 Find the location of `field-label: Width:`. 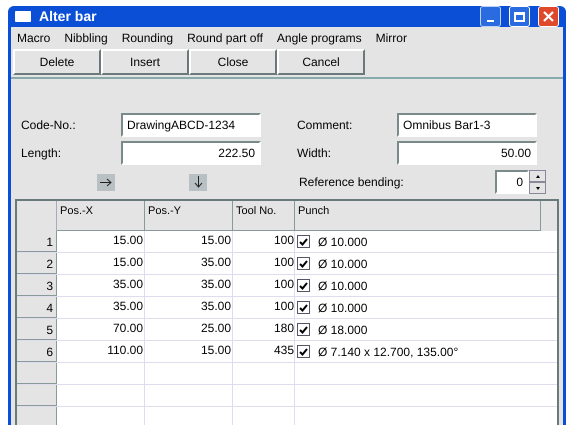

field-label: Width: is located at coordinates (314, 153).